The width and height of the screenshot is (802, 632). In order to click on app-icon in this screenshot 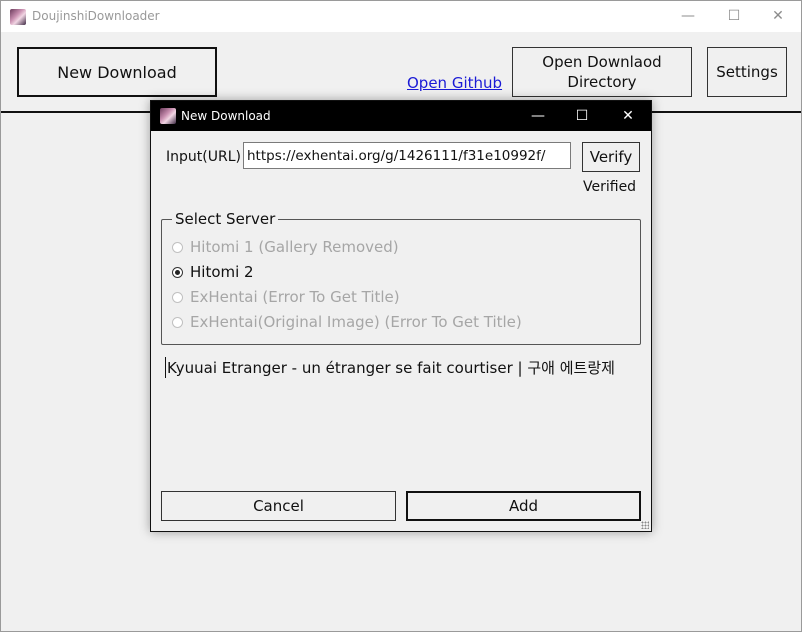, I will do `click(18, 17)`.